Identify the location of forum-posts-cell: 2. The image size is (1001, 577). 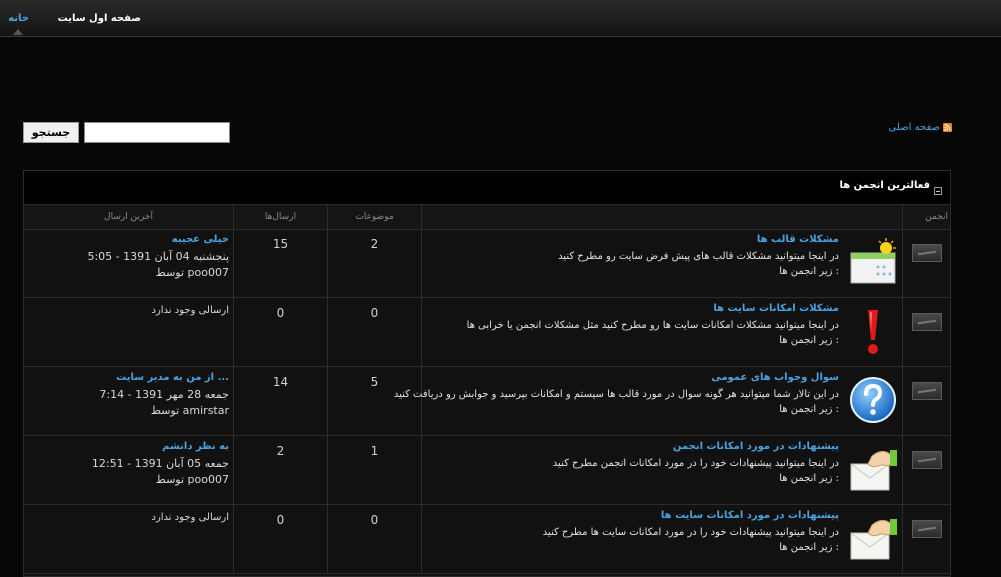
(280, 470).